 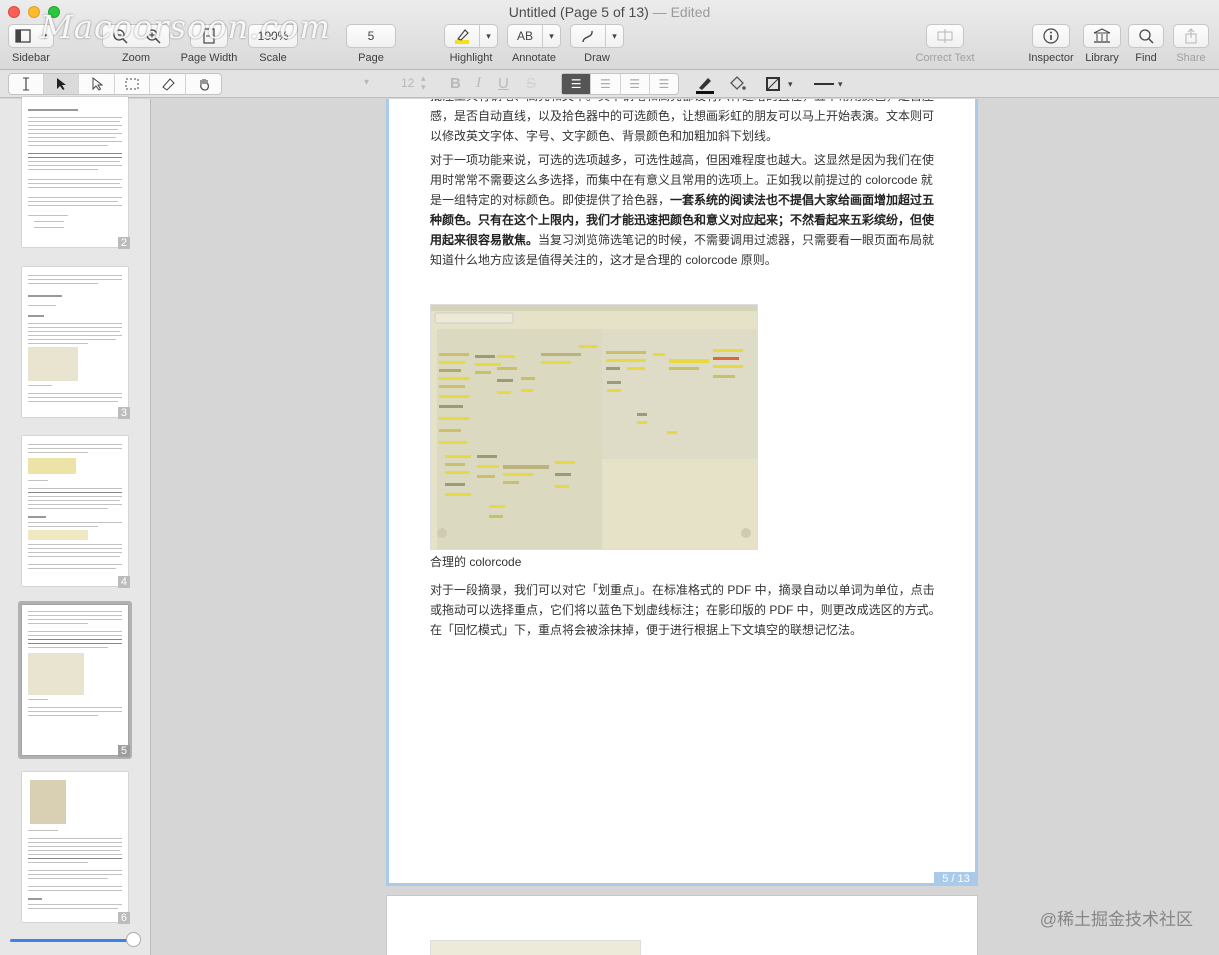 What do you see at coordinates (535, 947) in the screenshot?
I see `page-6-screenshot-image` at bounding box center [535, 947].